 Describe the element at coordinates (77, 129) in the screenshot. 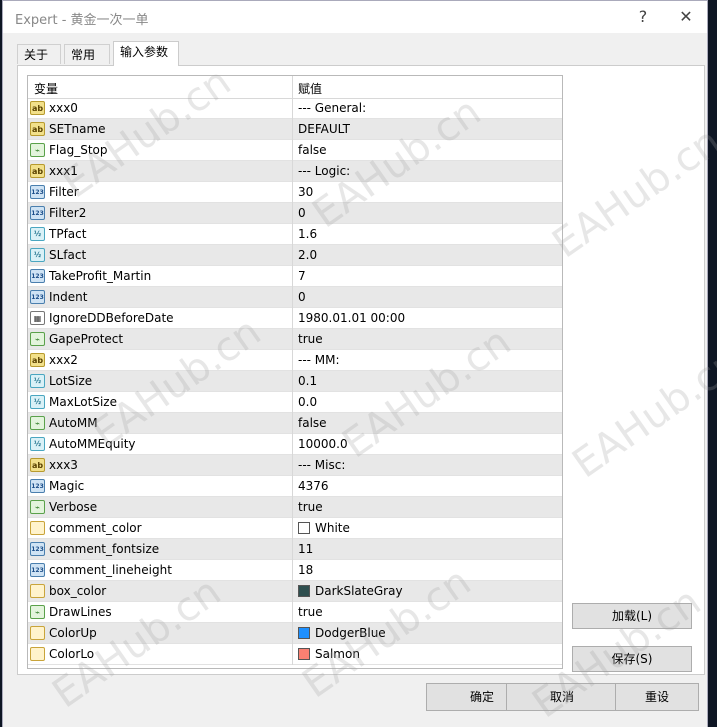

I see `parameter-name: SETname` at that location.